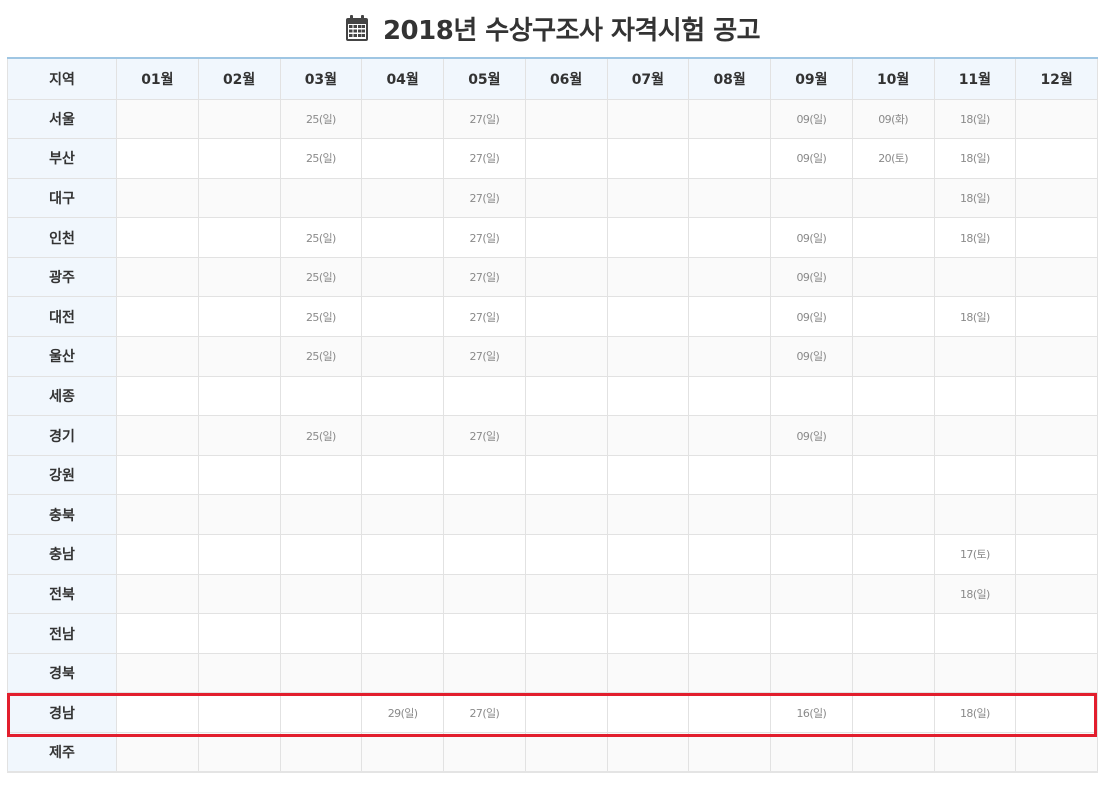 The height and width of the screenshot is (788, 1105). I want to click on region-label: 서울, so click(62, 119).